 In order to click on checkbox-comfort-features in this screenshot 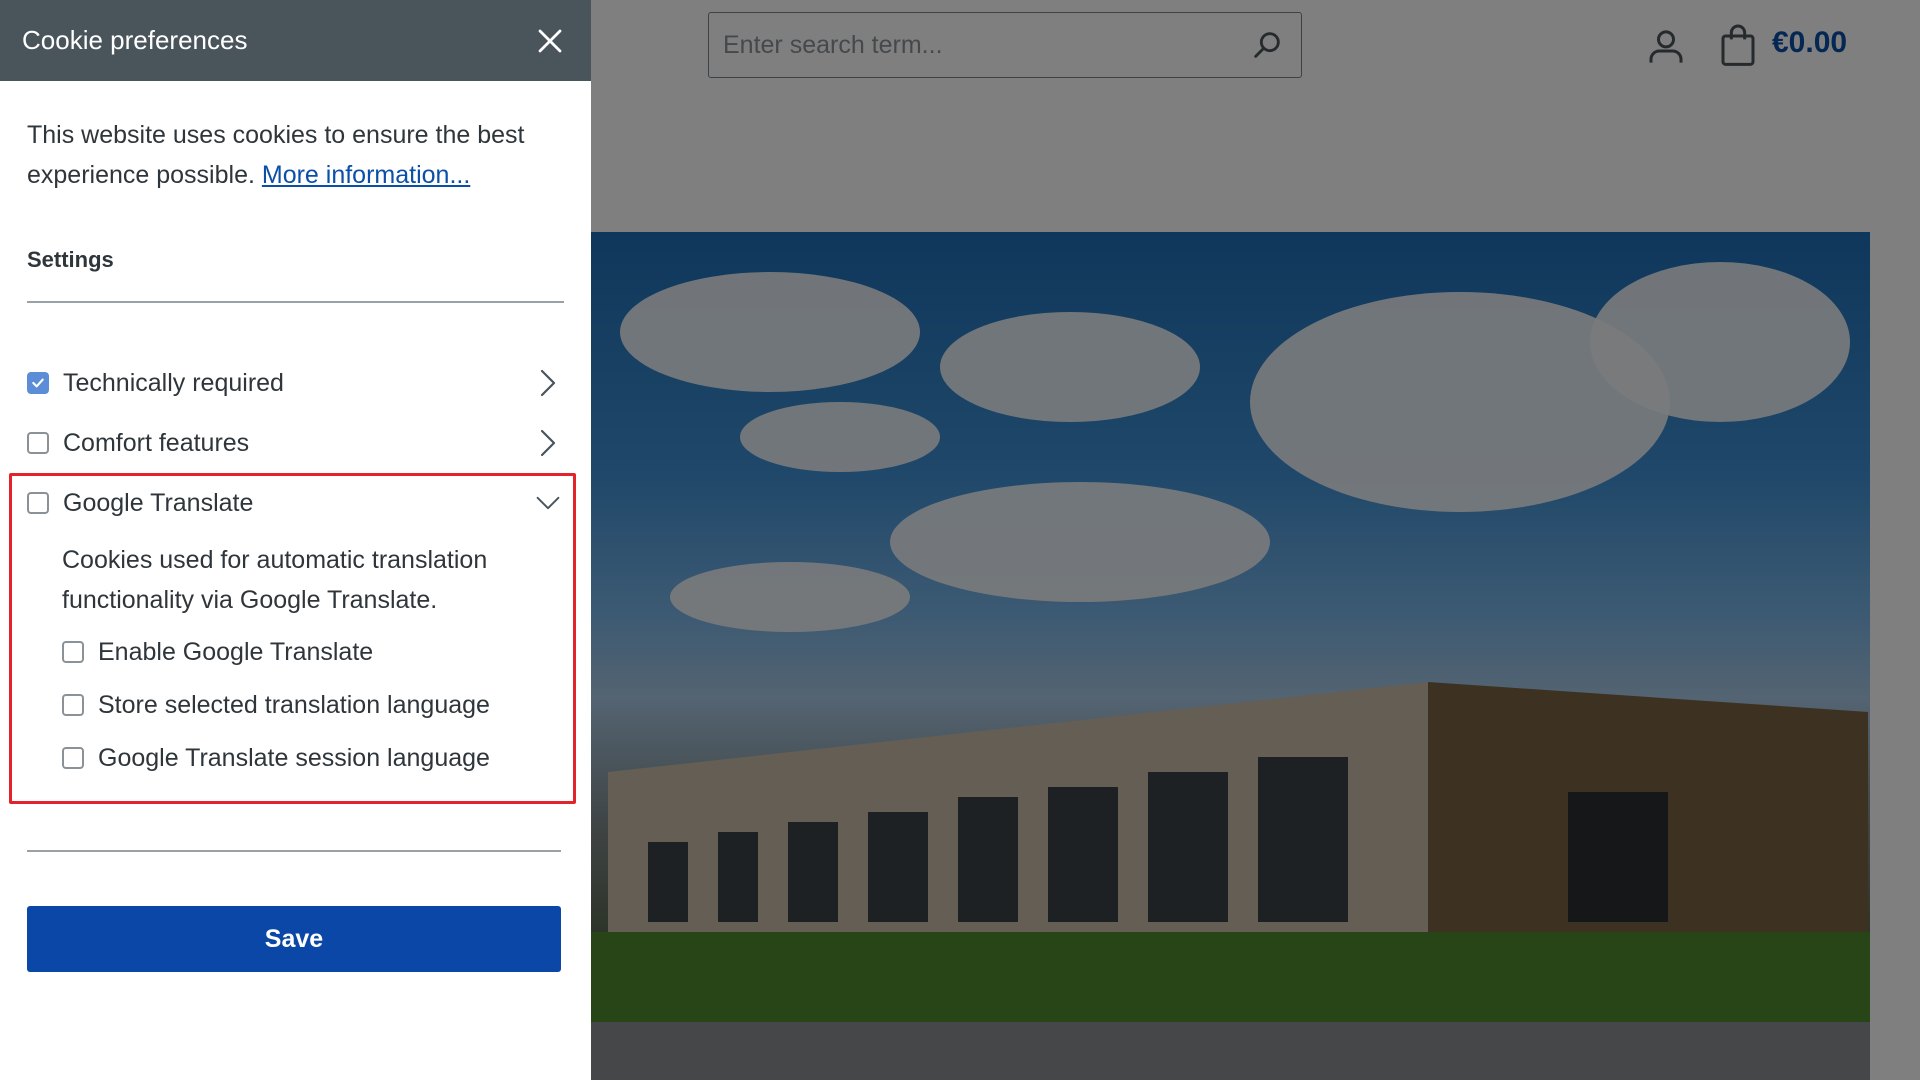, I will do `click(38, 443)`.